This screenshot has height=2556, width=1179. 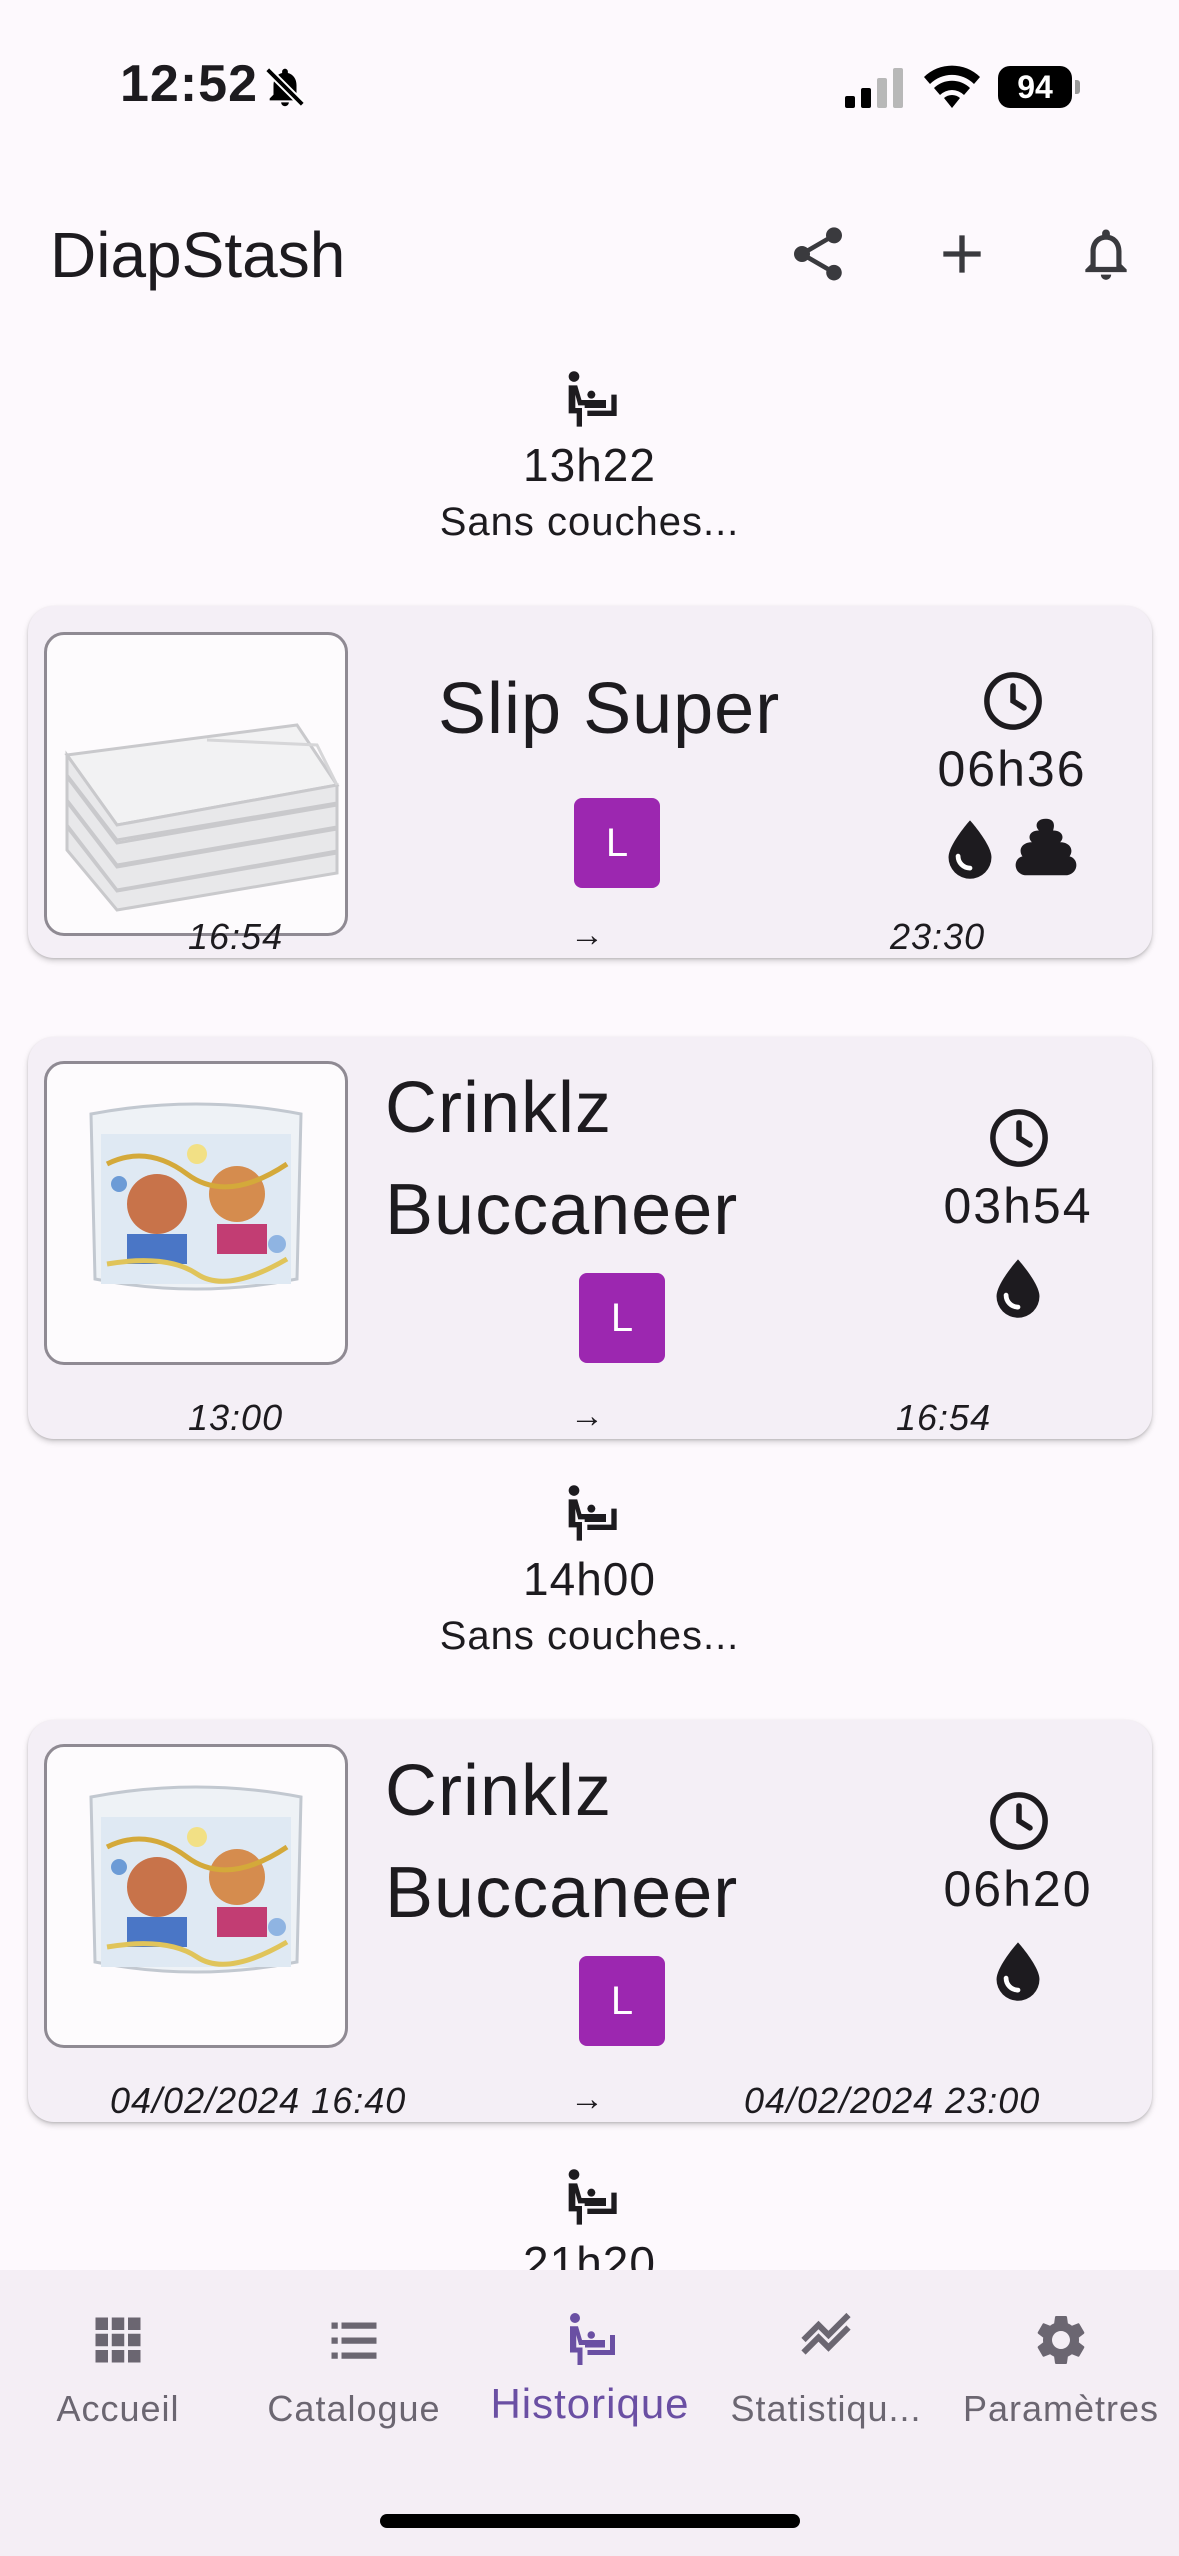 I want to click on app-title: DiapStash, so click(x=198, y=255).